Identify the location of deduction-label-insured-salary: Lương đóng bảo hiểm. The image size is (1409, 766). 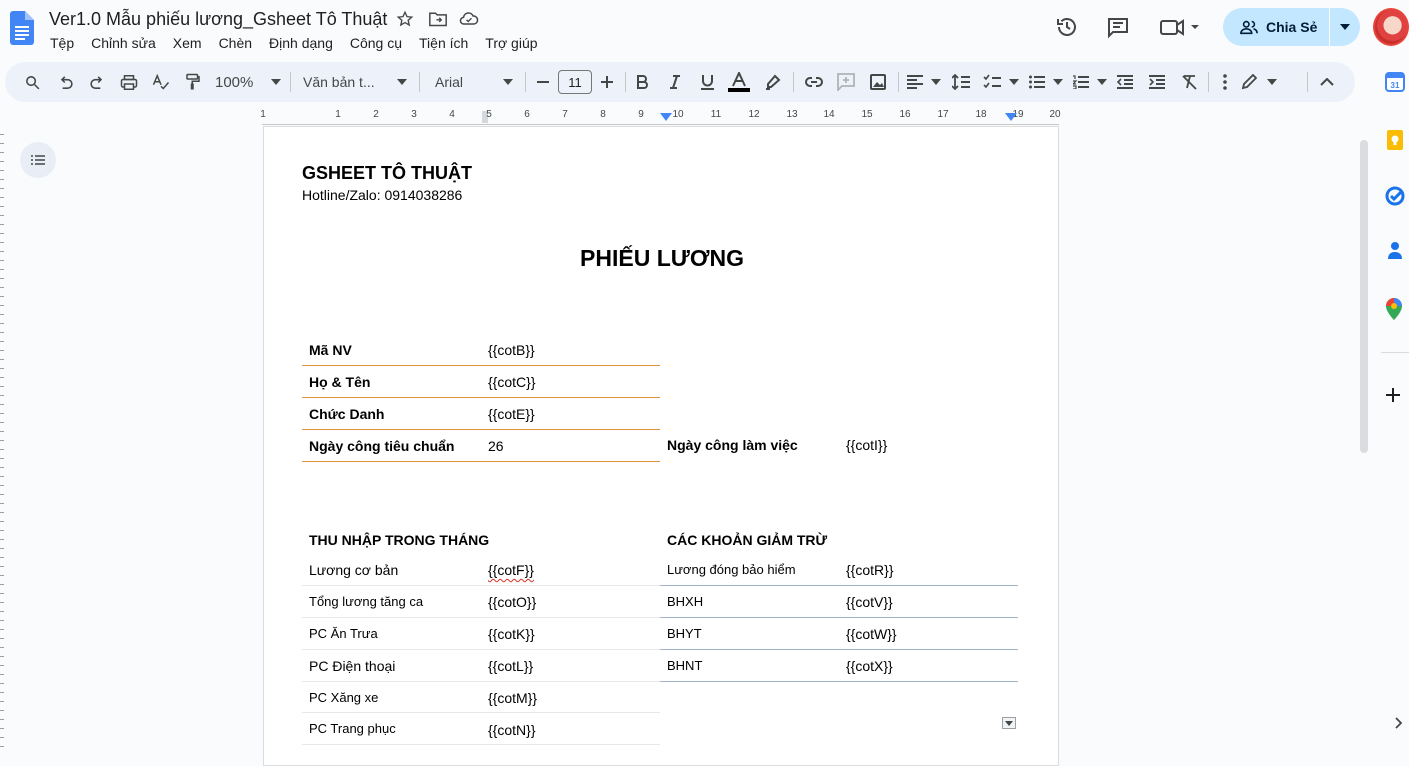
(731, 569).